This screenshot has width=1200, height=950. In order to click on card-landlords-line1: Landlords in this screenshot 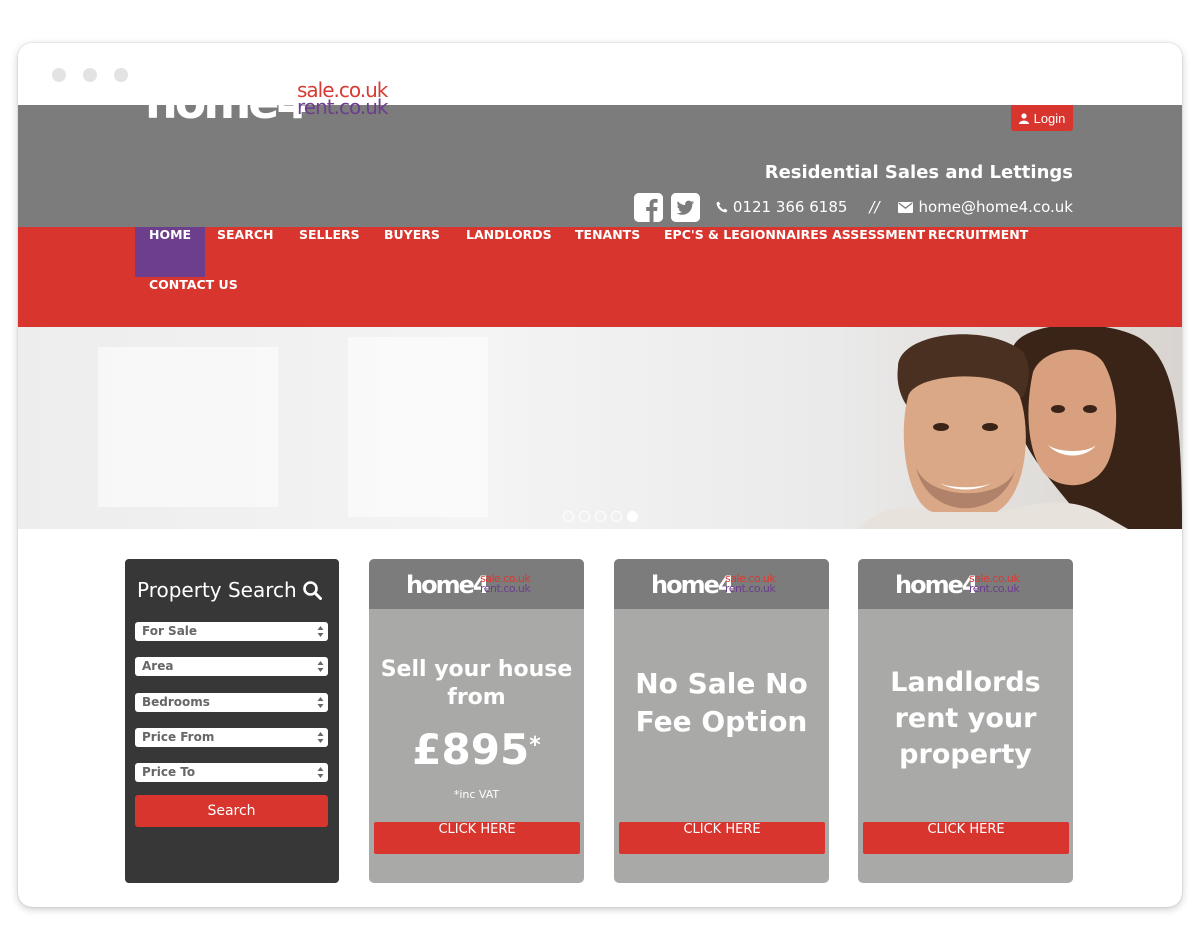, I will do `click(965, 682)`.